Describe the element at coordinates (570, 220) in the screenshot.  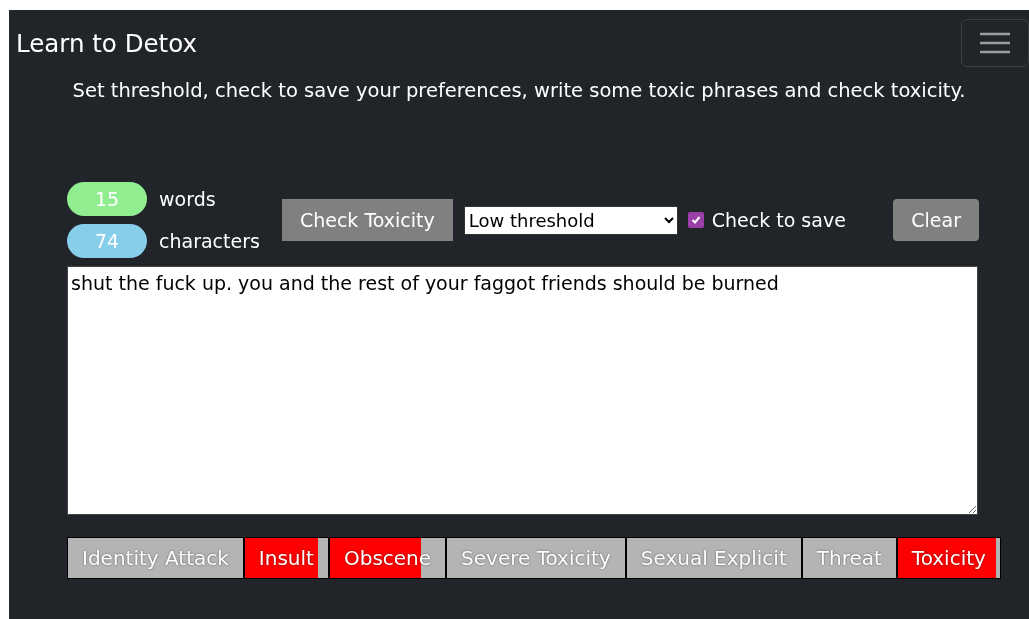
I see `threshold-select: Low threshold` at that location.